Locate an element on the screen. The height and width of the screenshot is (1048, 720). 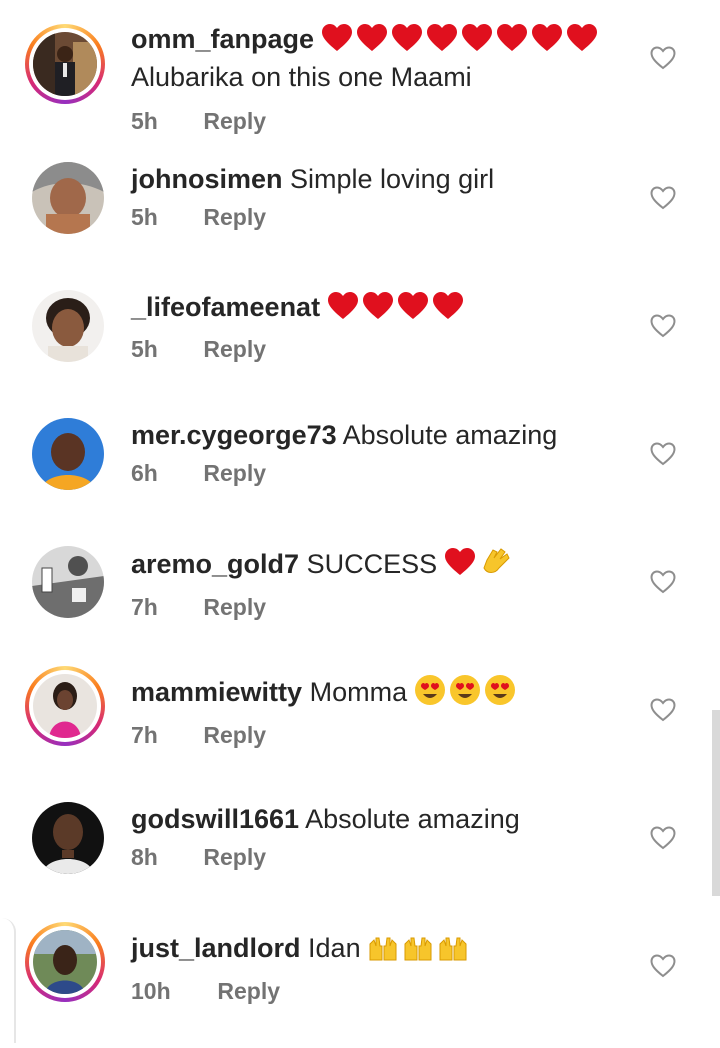
comment-item: just_landlord Idan 10h Reply is located at coordinates (360, 984).